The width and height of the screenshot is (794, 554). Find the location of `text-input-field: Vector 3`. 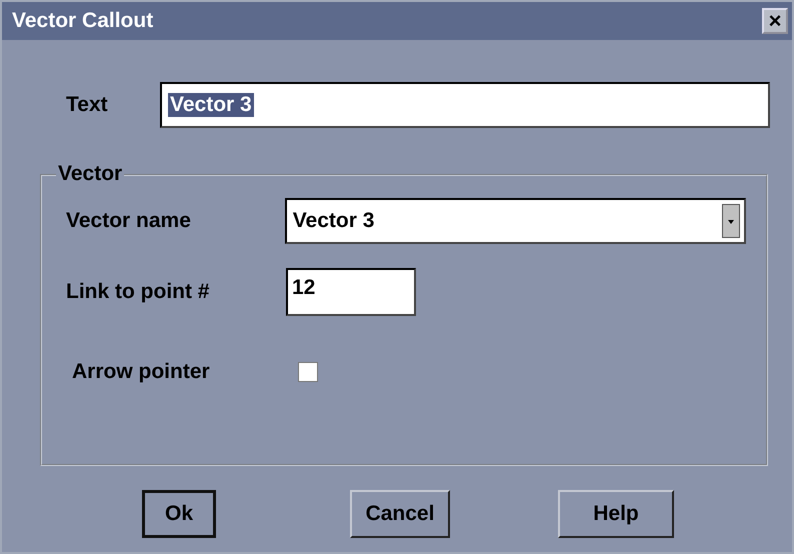

text-input-field: Vector 3 is located at coordinates (465, 105).